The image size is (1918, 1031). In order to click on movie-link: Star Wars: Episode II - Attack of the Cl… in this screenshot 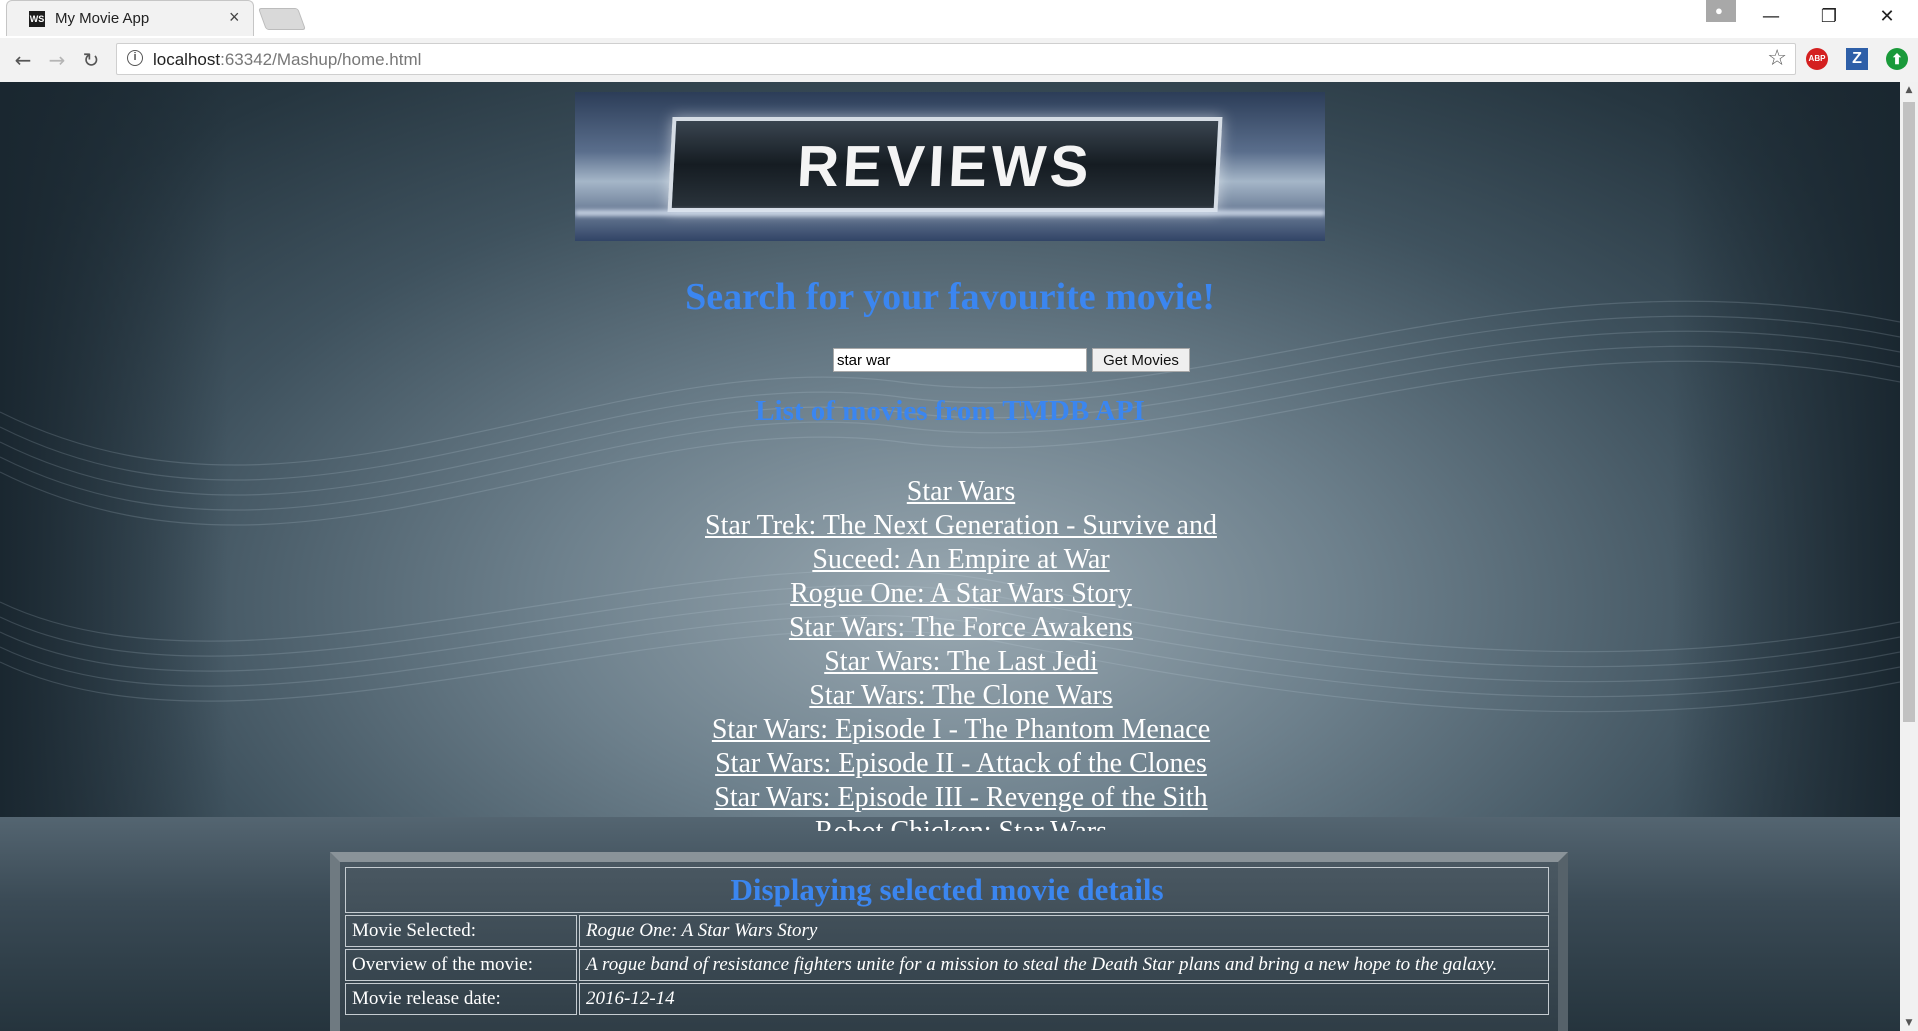, I will do `click(961, 763)`.